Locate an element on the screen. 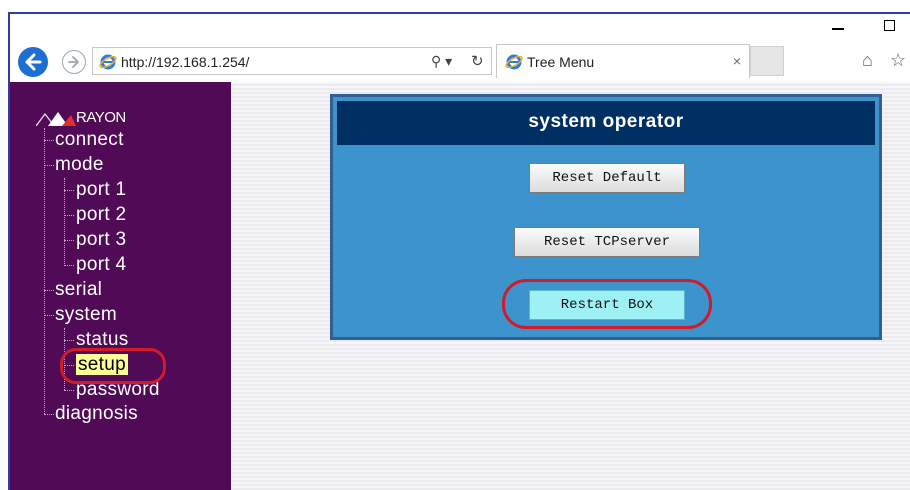  search-glyph: ⚲ is located at coordinates (436, 61).